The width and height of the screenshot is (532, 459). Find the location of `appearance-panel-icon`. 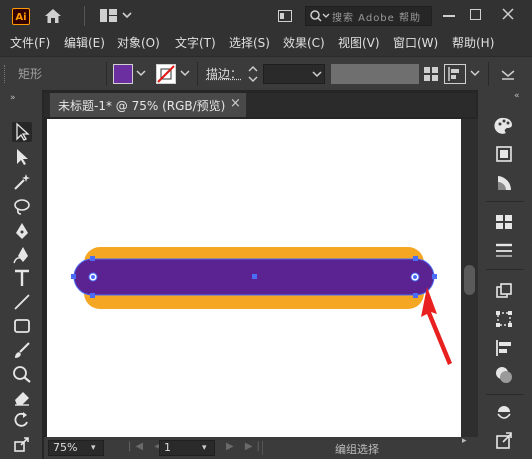

appearance-panel-icon is located at coordinates (504, 412).